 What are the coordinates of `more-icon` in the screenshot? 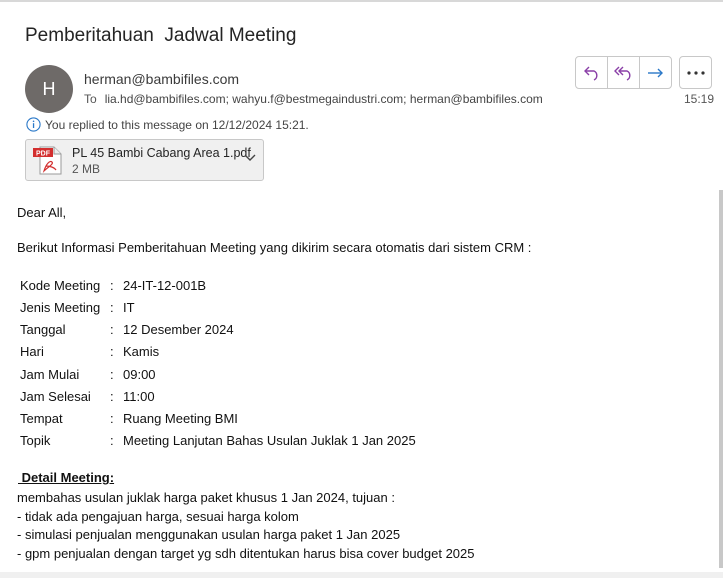 It's located at (695, 72).